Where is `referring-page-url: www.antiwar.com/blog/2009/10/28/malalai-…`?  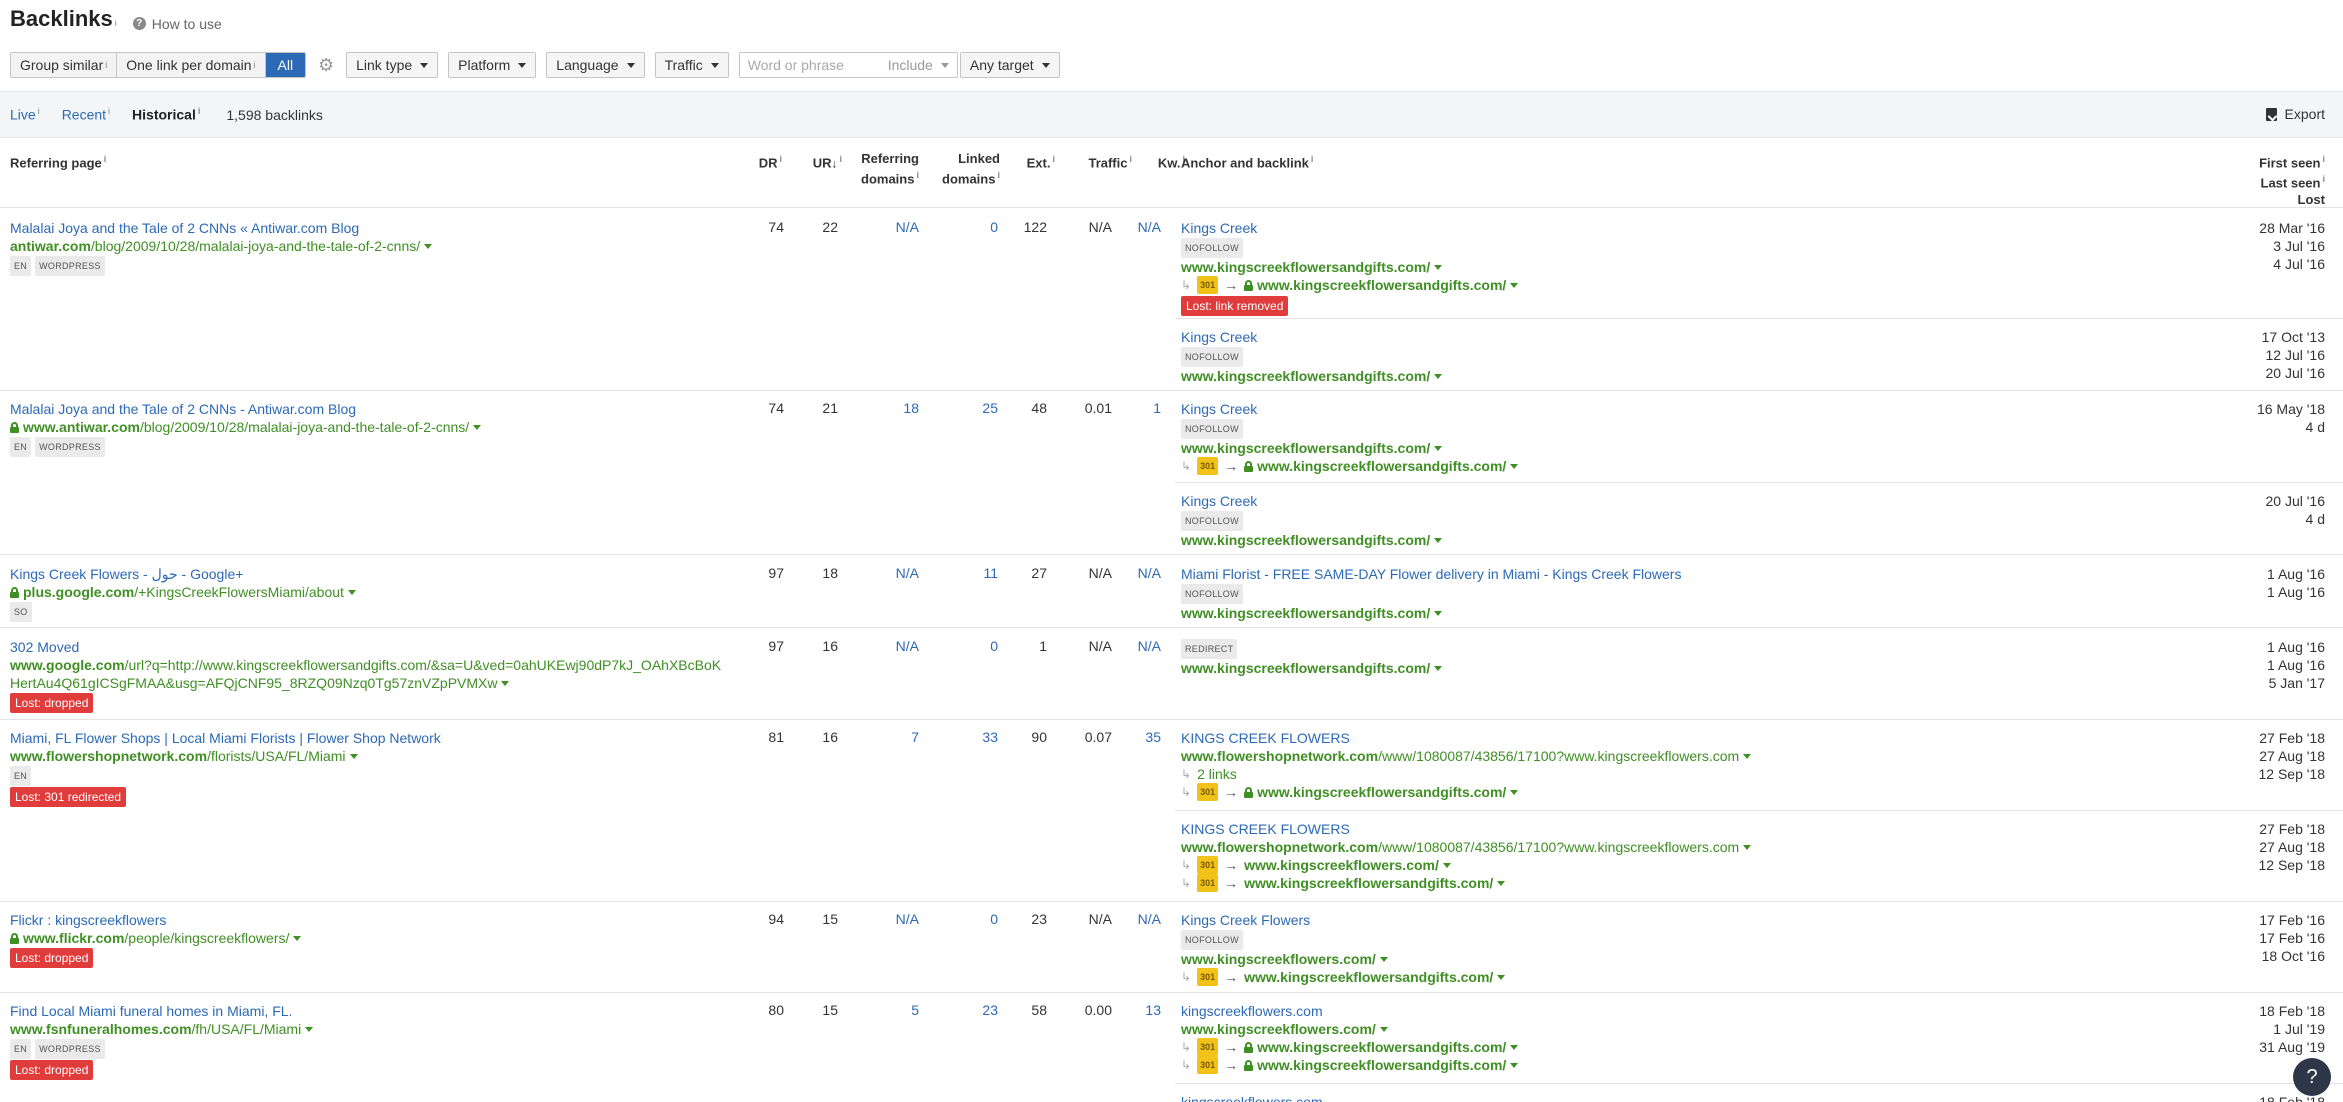
referring-page-url: www.antiwar.com/blog/2009/10/28/malalai-… is located at coordinates (246, 427).